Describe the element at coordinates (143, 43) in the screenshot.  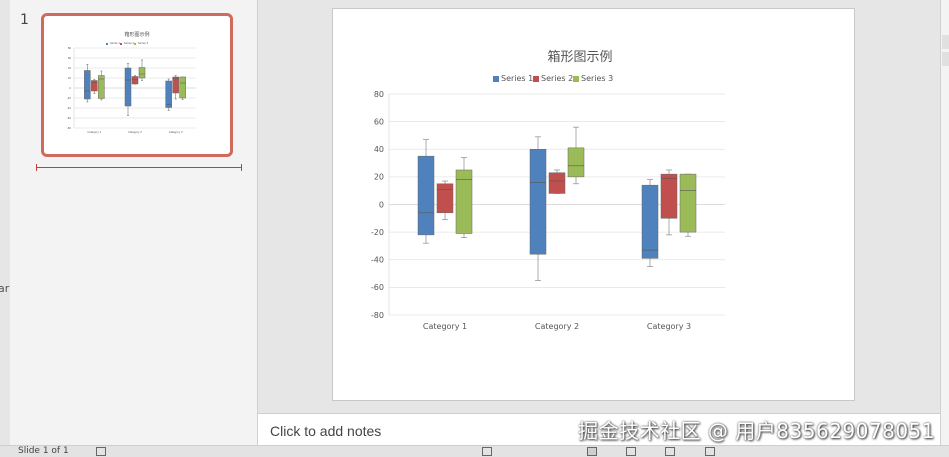
I see `svg-text: Series 3` at that location.